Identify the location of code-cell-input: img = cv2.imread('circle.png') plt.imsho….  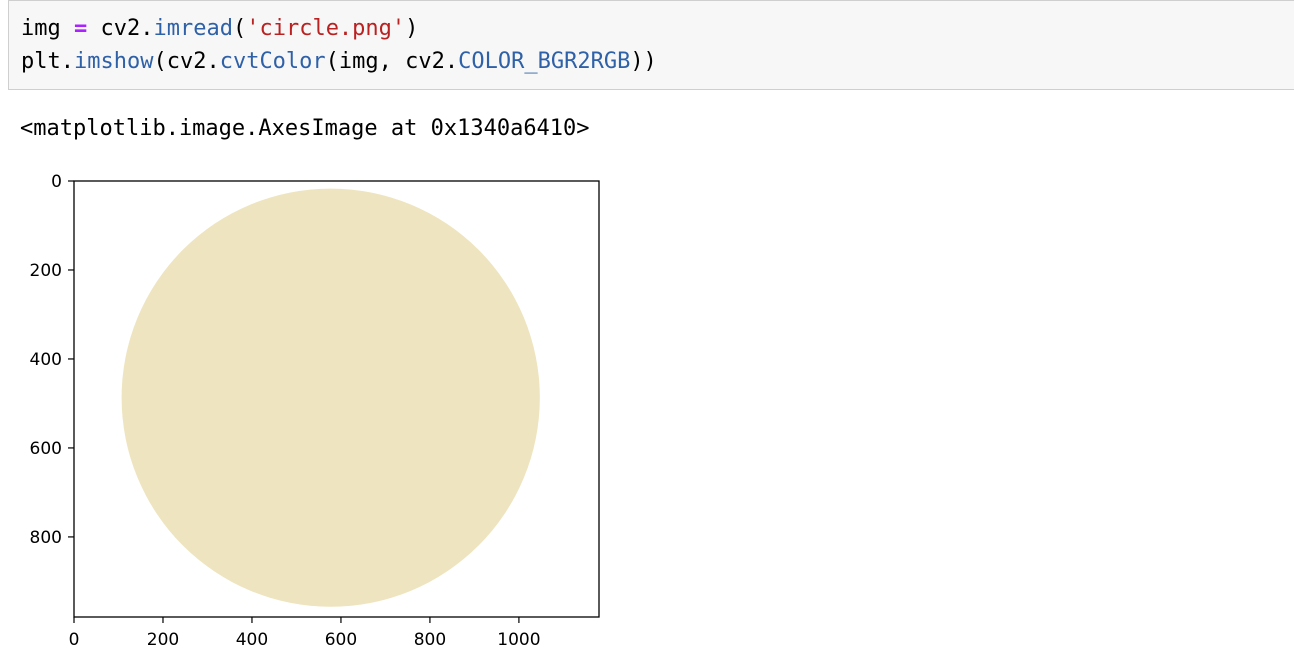
(651, 45).